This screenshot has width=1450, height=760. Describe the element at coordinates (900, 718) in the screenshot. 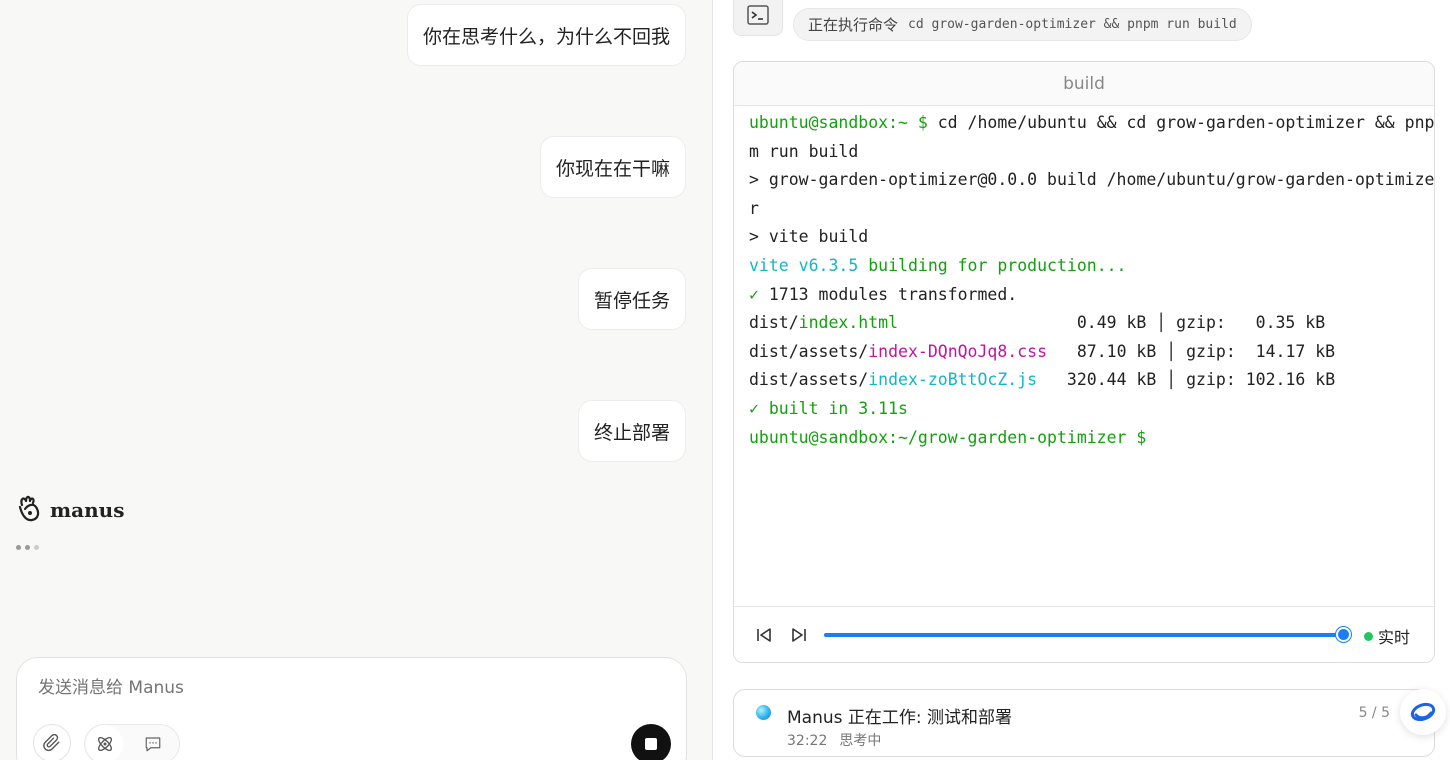

I see `task-status-title: Manus 正在工作: 测试和部署` at that location.